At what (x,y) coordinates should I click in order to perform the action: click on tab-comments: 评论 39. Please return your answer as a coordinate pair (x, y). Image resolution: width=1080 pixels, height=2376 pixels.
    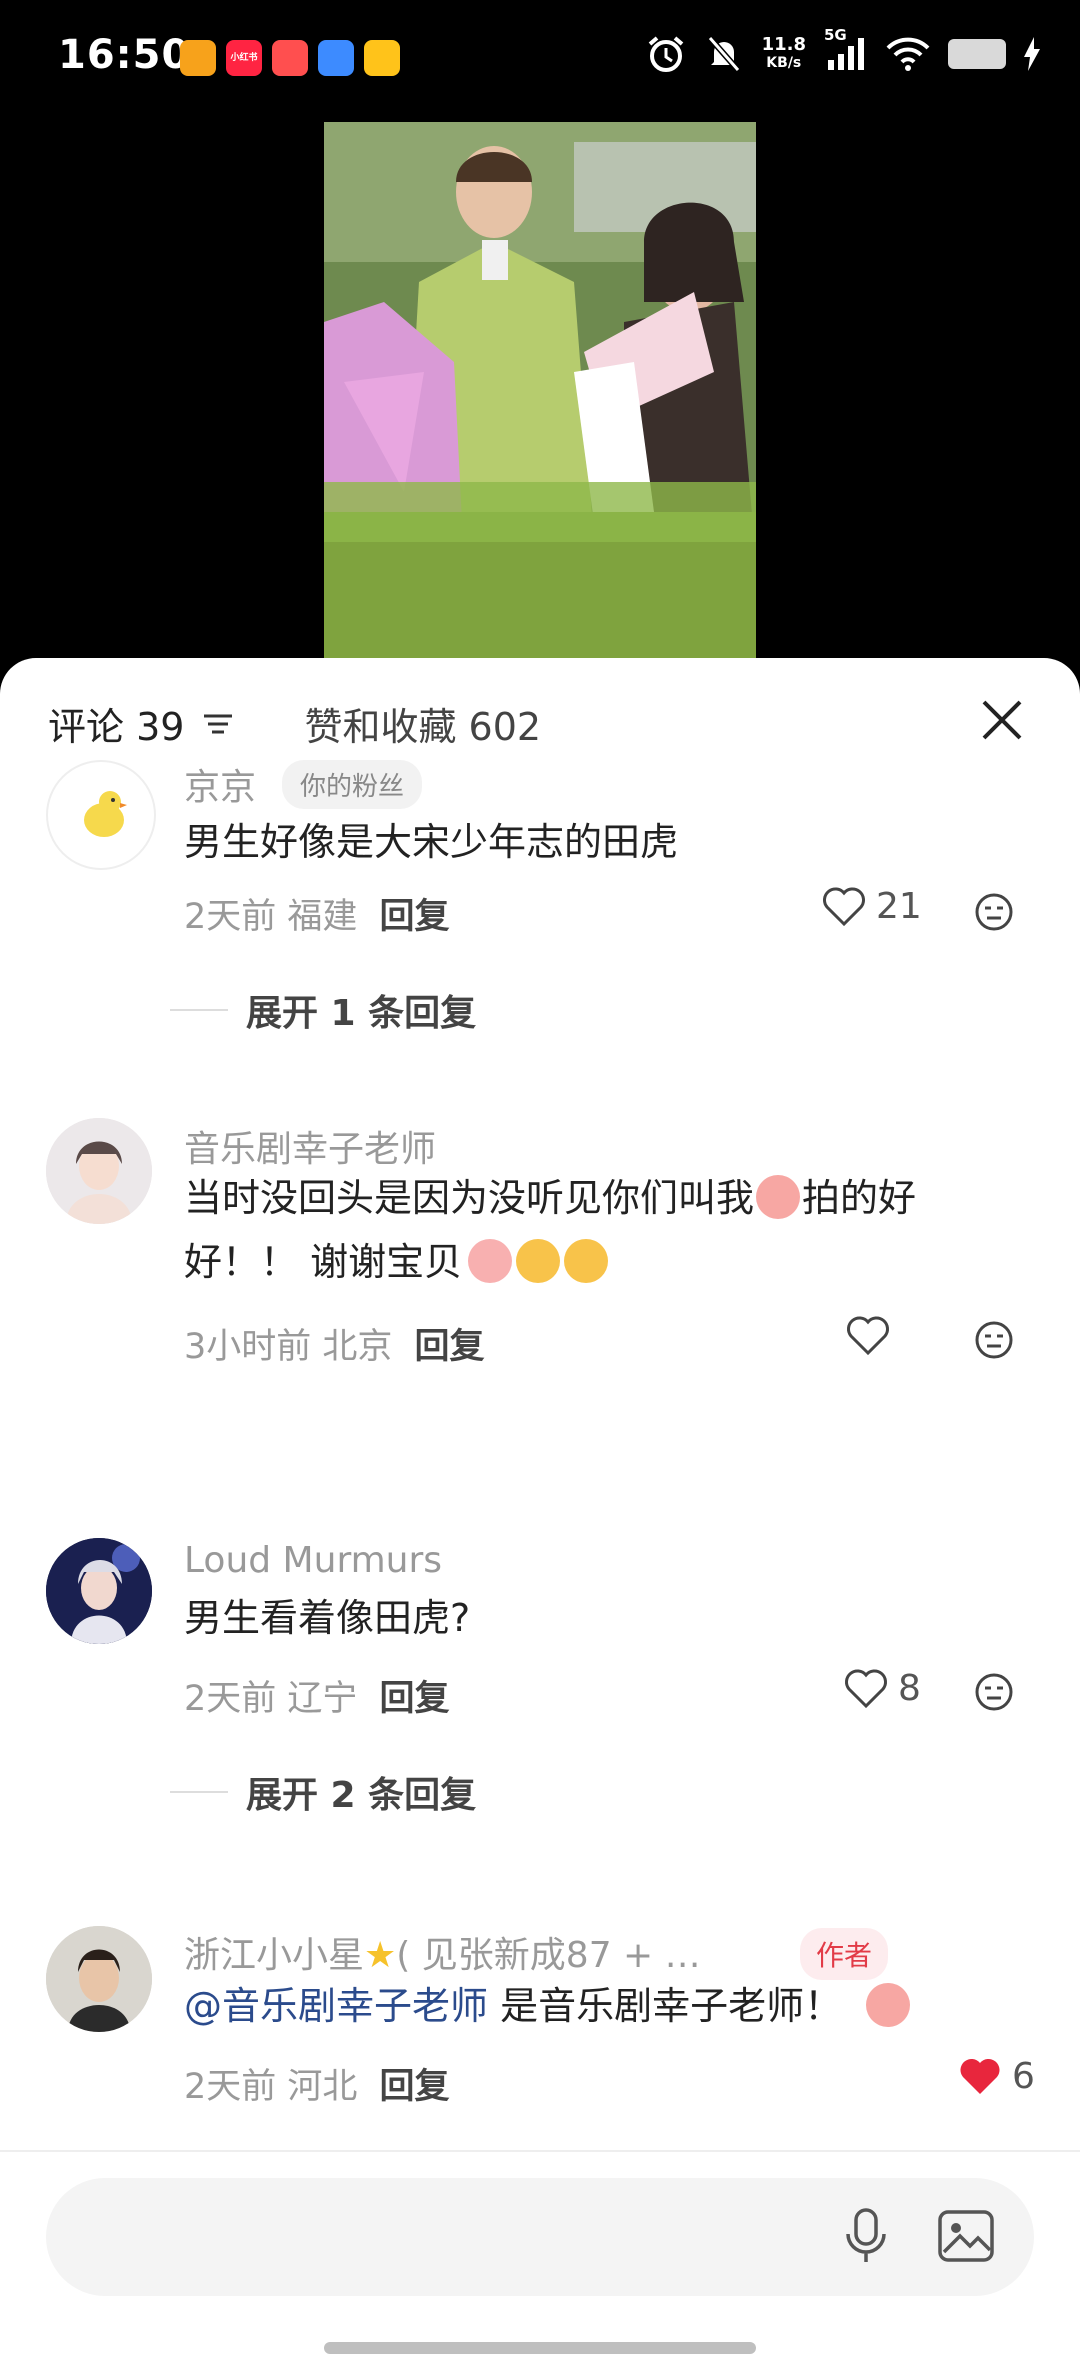
    Looking at the image, I should click on (116, 723).